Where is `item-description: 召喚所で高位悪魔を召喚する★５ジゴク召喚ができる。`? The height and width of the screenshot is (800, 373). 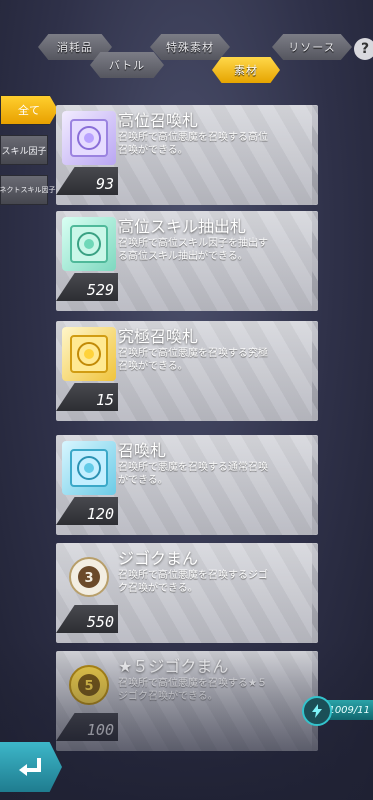 item-description: 召喚所で高位悪魔を召喚する★５ジゴク召喚ができる。 is located at coordinates (192, 690).